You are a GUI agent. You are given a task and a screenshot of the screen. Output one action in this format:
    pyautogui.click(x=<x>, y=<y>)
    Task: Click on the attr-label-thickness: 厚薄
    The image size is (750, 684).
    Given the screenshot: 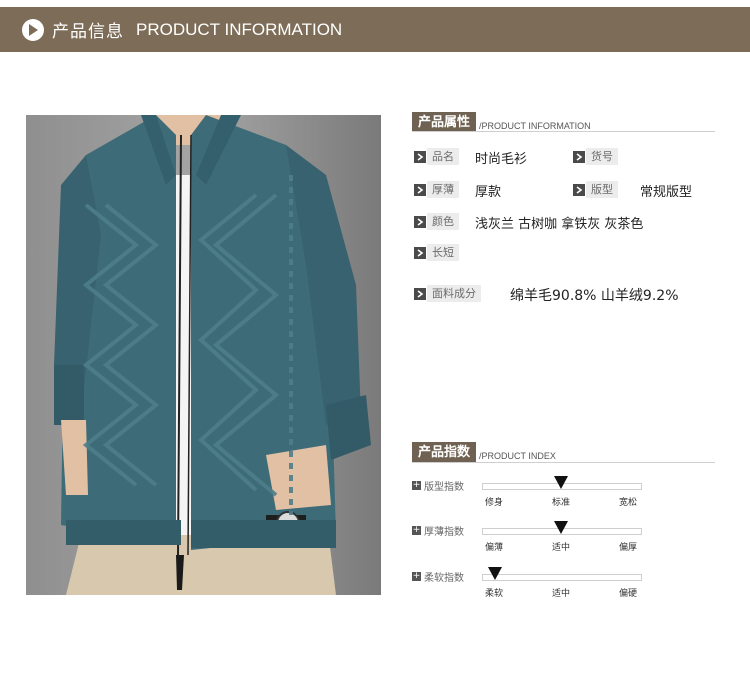 What is the action you would take?
    pyautogui.click(x=436, y=189)
    